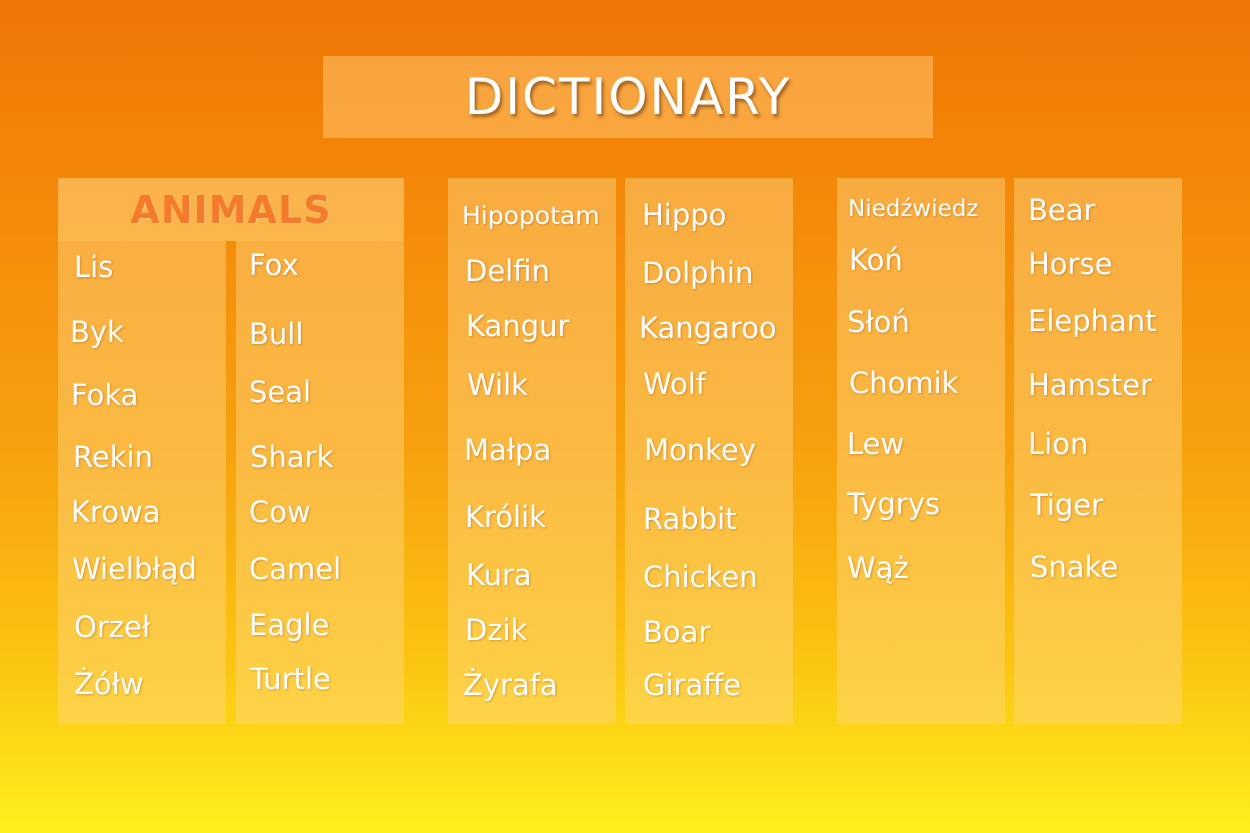 This screenshot has height=833, width=1250. I want to click on word-english: Chicken, so click(700, 577).